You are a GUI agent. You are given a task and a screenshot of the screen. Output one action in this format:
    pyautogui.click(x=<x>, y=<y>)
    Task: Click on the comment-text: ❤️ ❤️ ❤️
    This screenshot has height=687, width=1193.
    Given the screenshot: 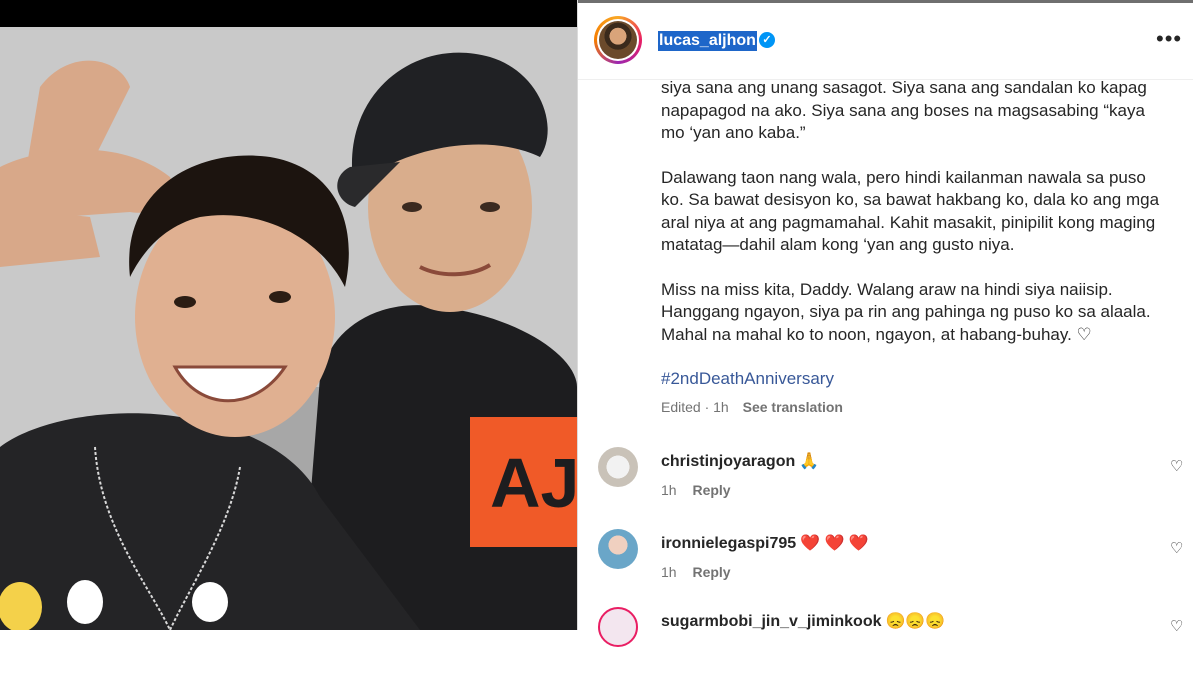 What is the action you would take?
    pyautogui.click(x=834, y=543)
    